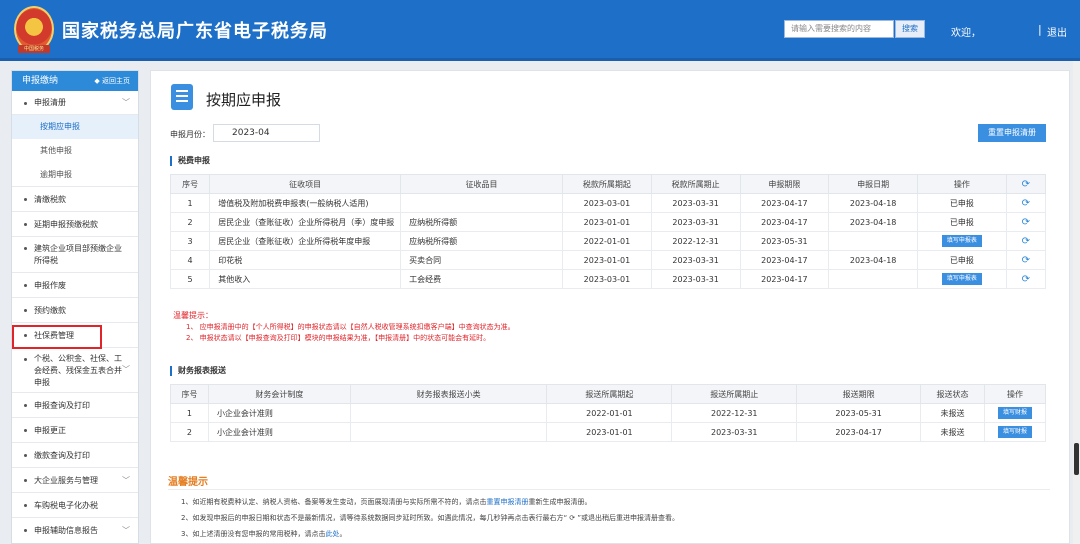  What do you see at coordinates (305, 279) in the screenshot?
I see `row-item: 其他收入` at bounding box center [305, 279].